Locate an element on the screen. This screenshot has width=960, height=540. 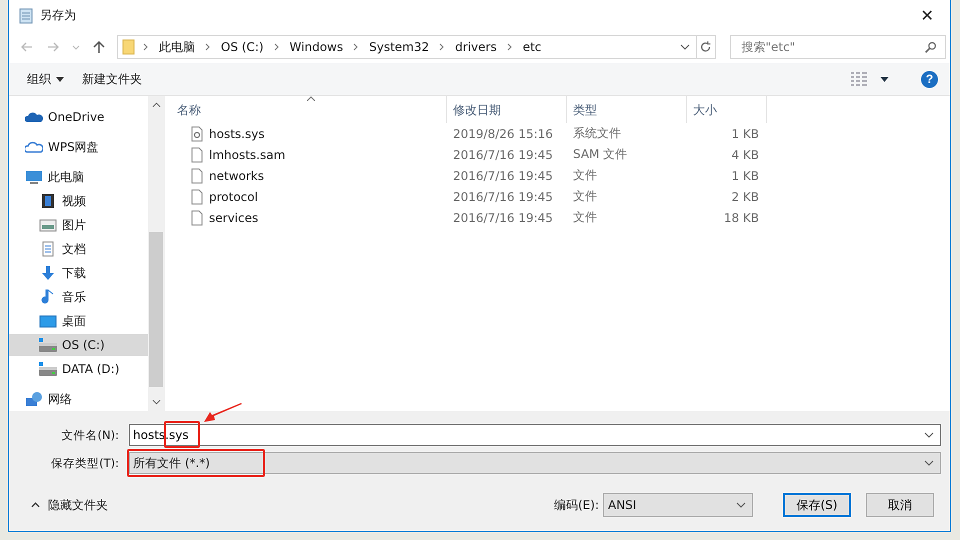
chevron-up-icon is located at coordinates (35, 505).